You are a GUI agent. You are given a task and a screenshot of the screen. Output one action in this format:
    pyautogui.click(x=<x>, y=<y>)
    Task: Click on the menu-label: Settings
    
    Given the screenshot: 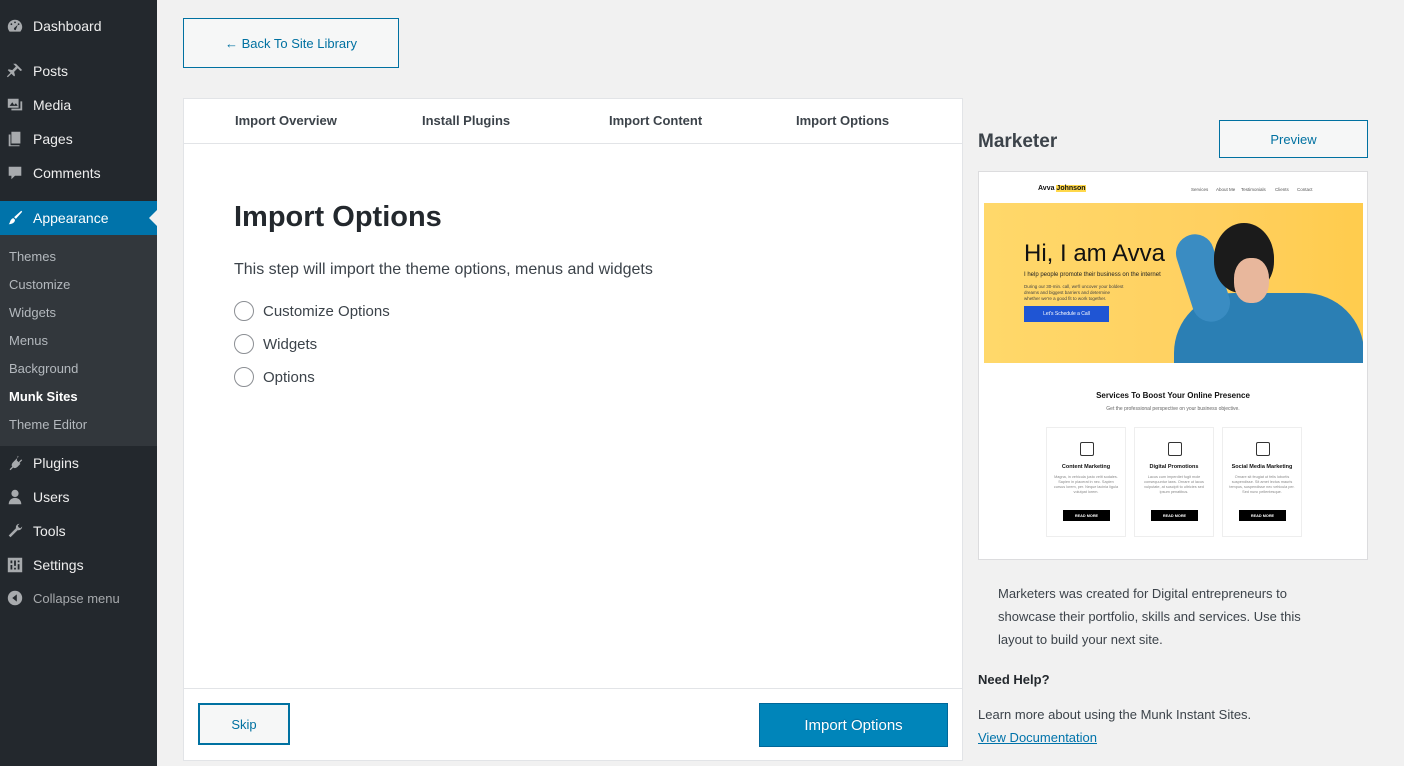 What is the action you would take?
    pyautogui.click(x=58, y=565)
    